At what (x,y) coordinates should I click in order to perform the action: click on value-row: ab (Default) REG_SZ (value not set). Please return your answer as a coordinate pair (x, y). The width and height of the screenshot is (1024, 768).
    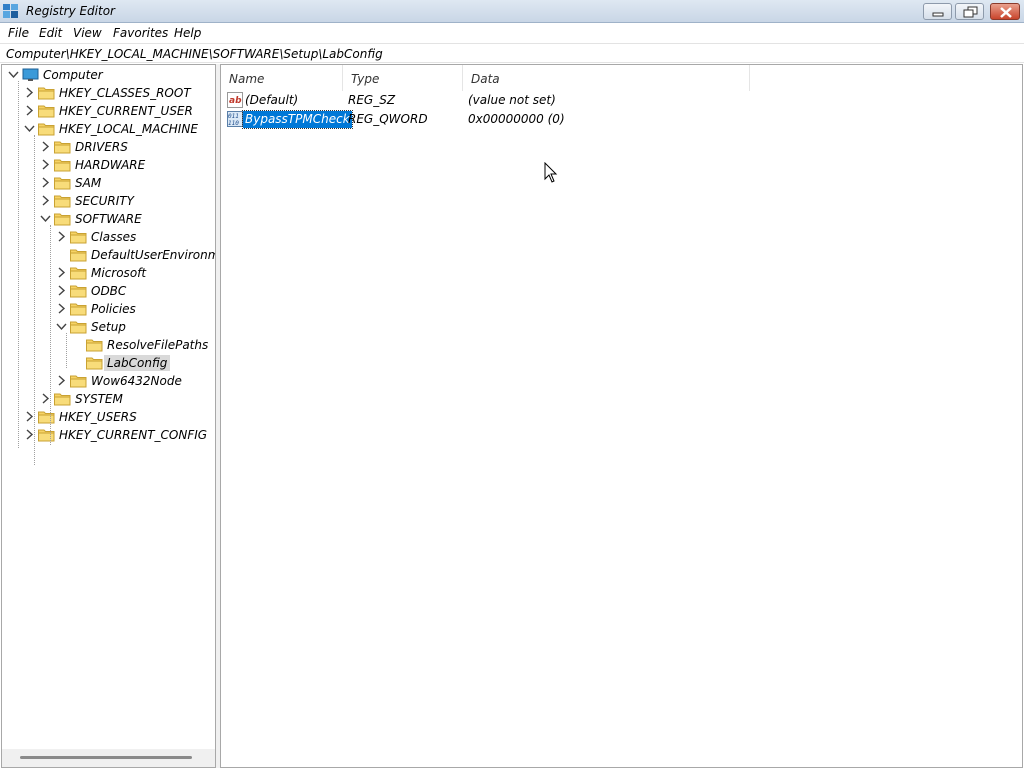
    Looking at the image, I should click on (521, 100).